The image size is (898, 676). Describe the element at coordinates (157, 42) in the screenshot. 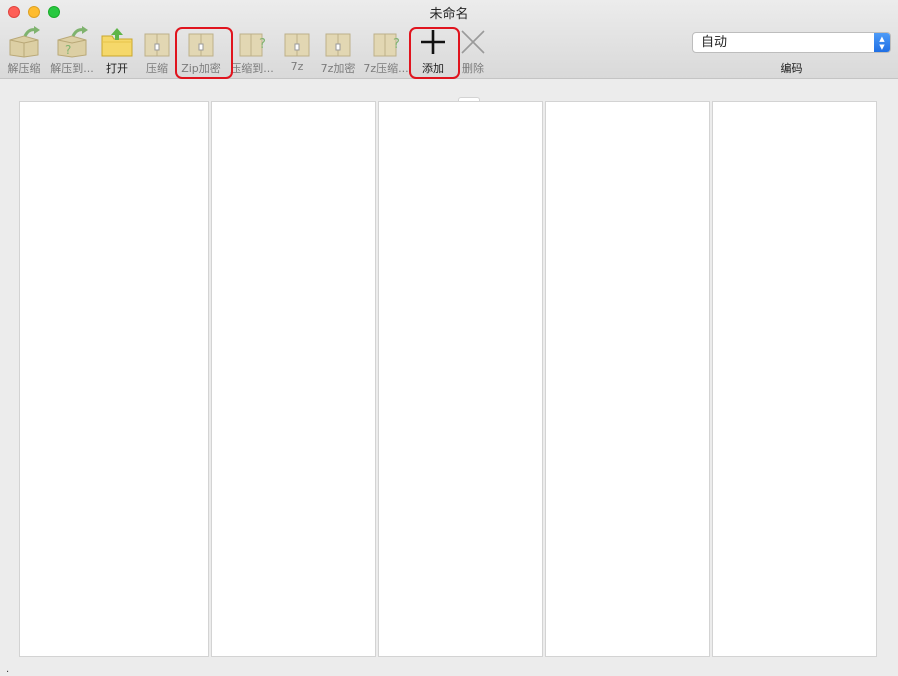

I see `archive-compress-icon` at that location.